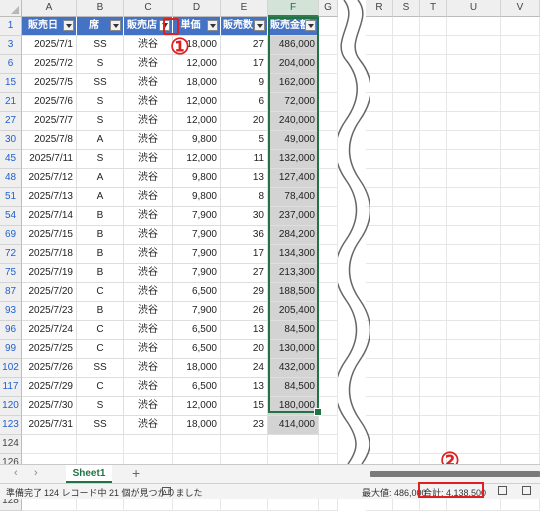 Image resolution: width=540 pixels, height=511 pixels. I want to click on table-cell: 414,000, so click(293, 425).